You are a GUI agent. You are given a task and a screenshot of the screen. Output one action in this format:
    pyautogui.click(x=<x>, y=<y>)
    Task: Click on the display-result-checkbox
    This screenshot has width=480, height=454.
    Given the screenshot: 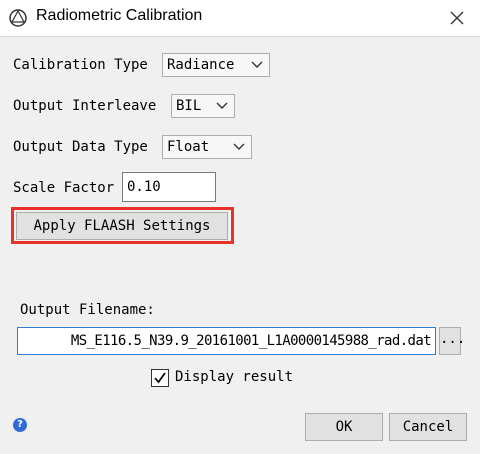 What is the action you would take?
    pyautogui.click(x=160, y=378)
    